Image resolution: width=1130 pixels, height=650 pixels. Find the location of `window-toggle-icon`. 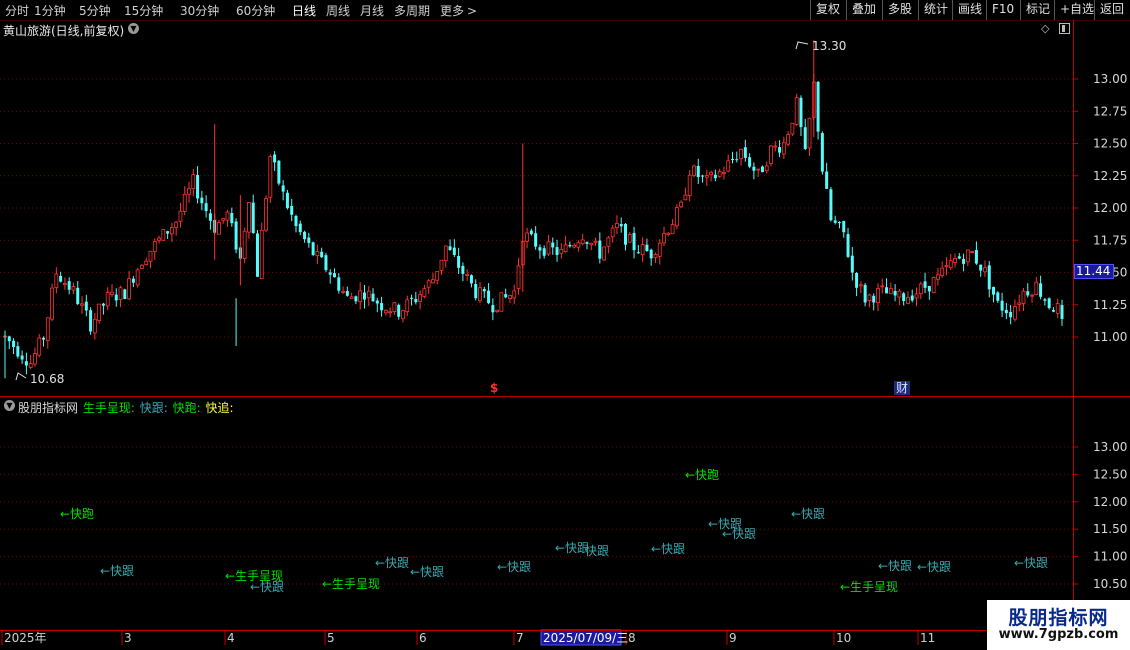

window-toggle-icon is located at coordinates (1064, 28).